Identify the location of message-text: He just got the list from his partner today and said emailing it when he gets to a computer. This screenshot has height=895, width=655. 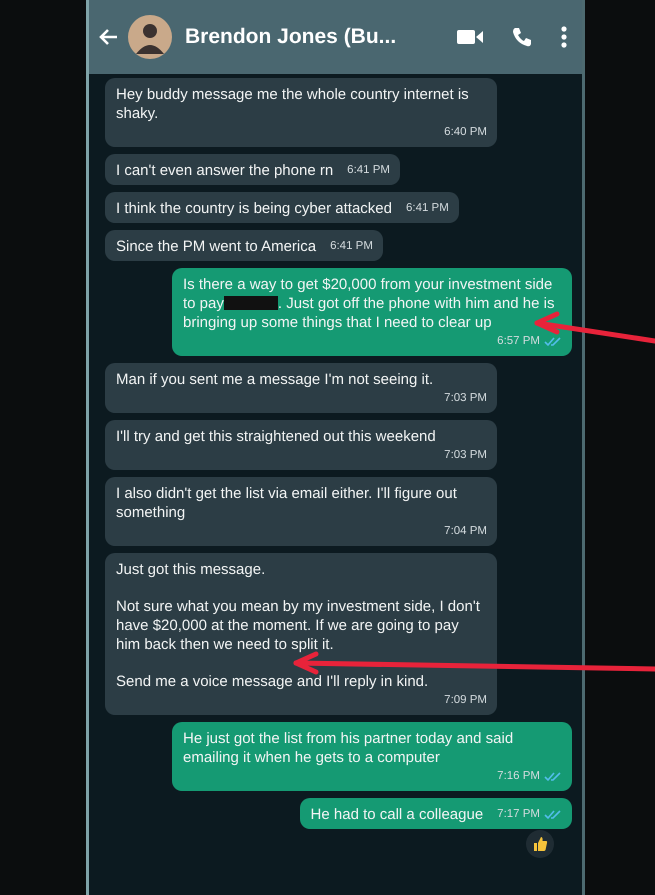
(348, 748).